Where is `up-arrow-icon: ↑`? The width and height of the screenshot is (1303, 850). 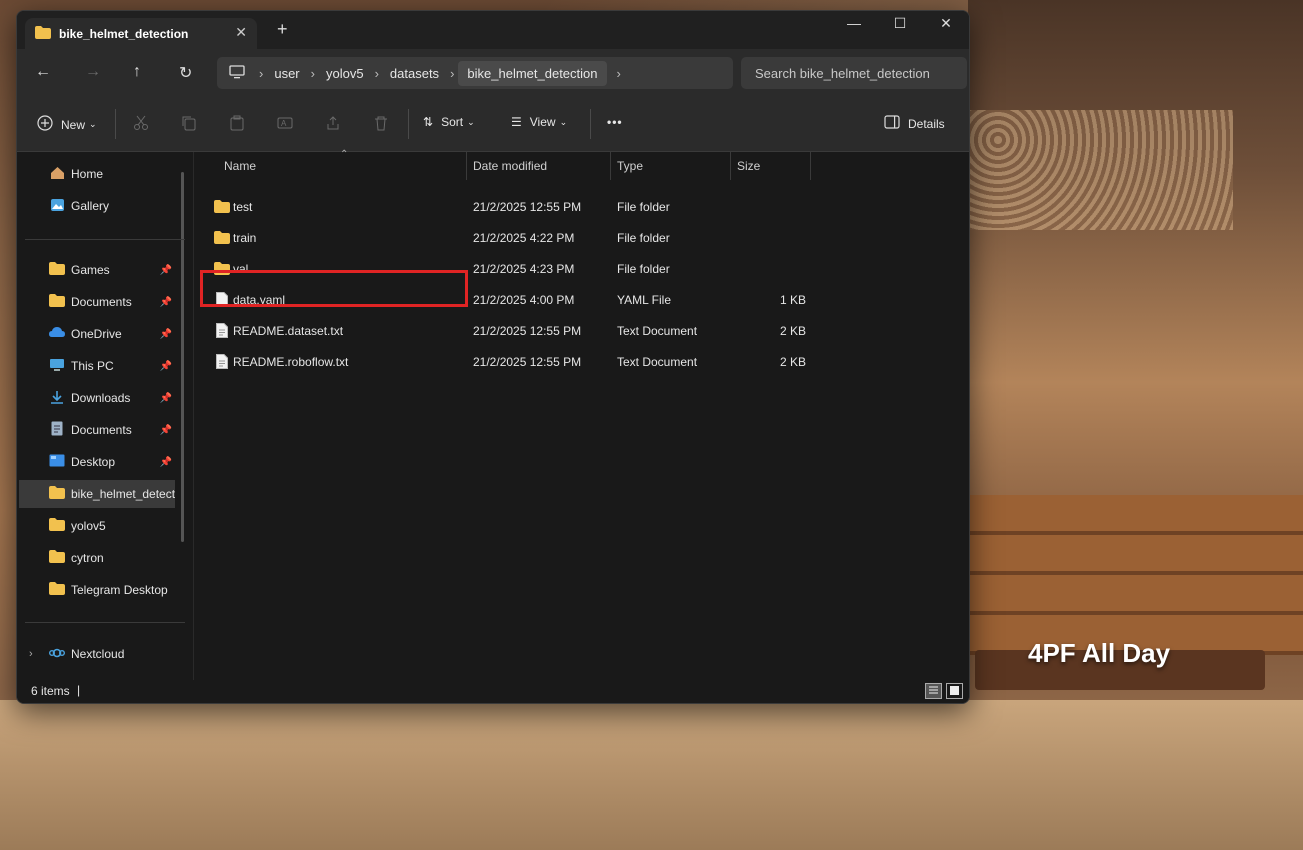 up-arrow-icon: ↑ is located at coordinates (137, 72).